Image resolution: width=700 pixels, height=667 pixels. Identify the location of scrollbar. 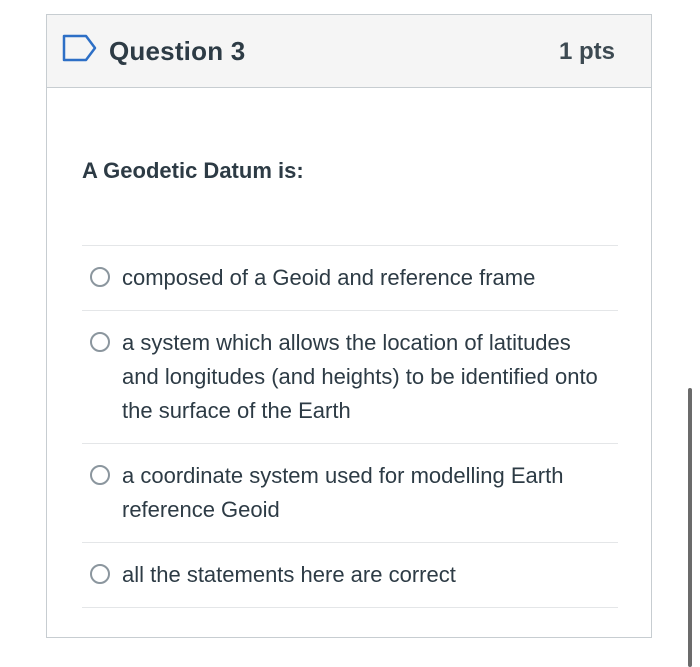
(690, 527).